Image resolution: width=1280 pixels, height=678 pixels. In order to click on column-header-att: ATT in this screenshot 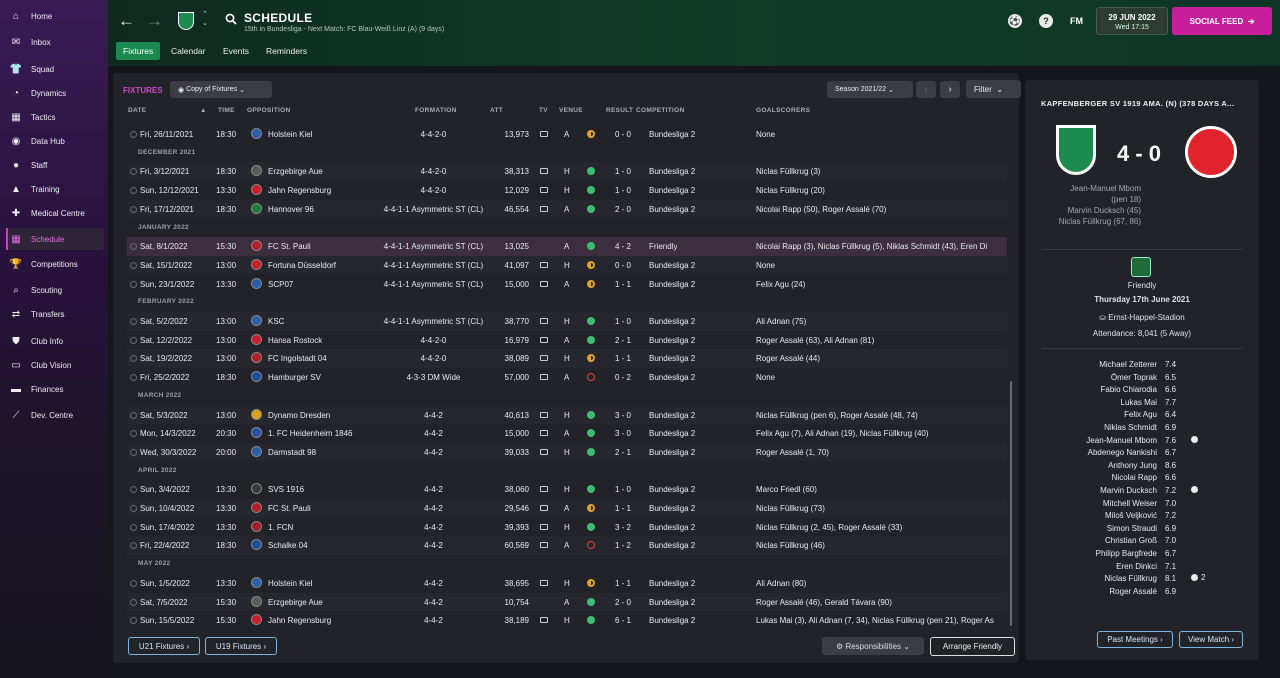, I will do `click(496, 110)`.